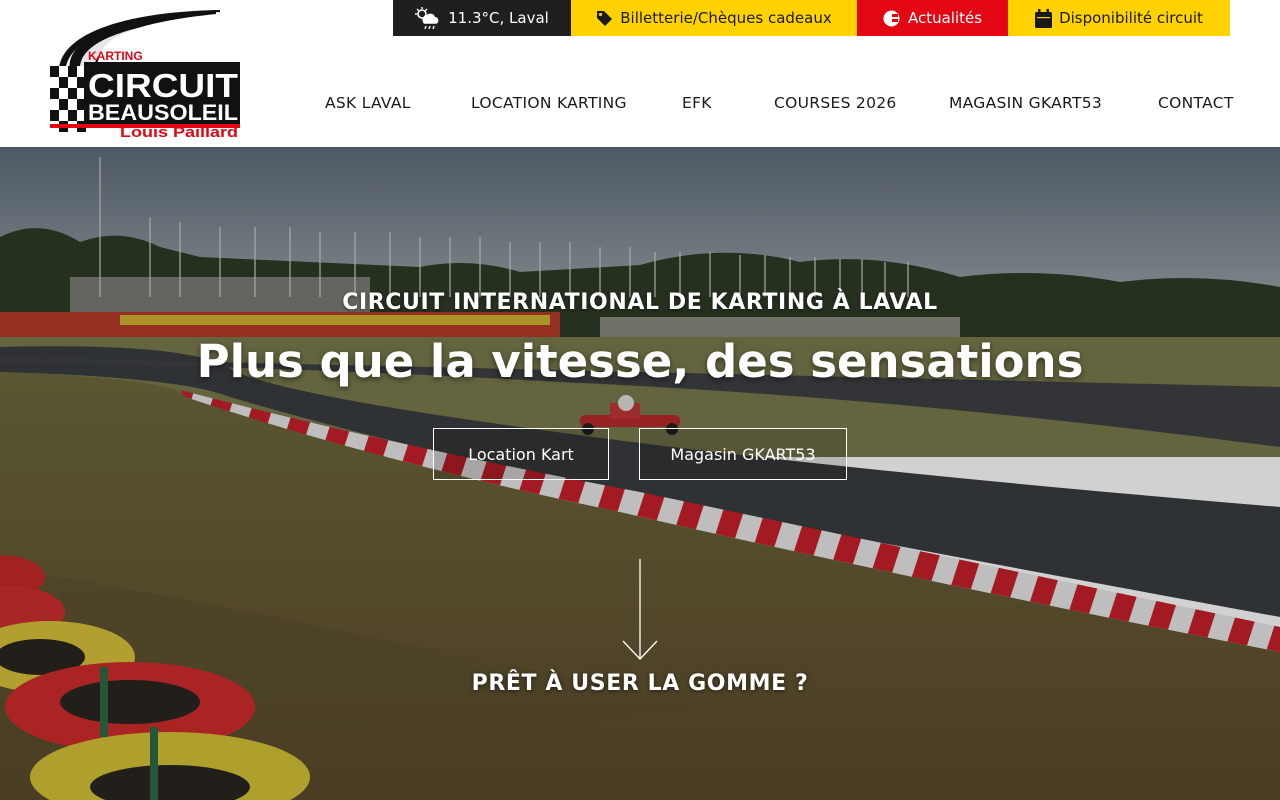  Describe the element at coordinates (1044, 18) in the screenshot. I see `calendar-icon` at that location.